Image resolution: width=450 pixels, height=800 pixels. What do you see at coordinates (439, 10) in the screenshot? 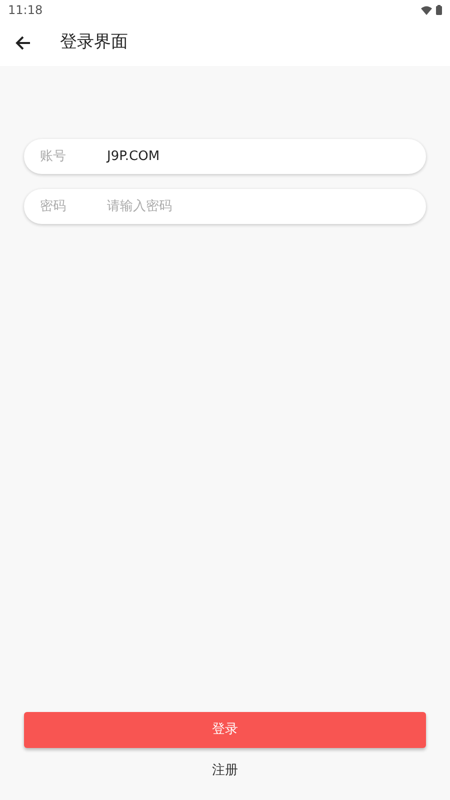
I see `battery-icon` at bounding box center [439, 10].